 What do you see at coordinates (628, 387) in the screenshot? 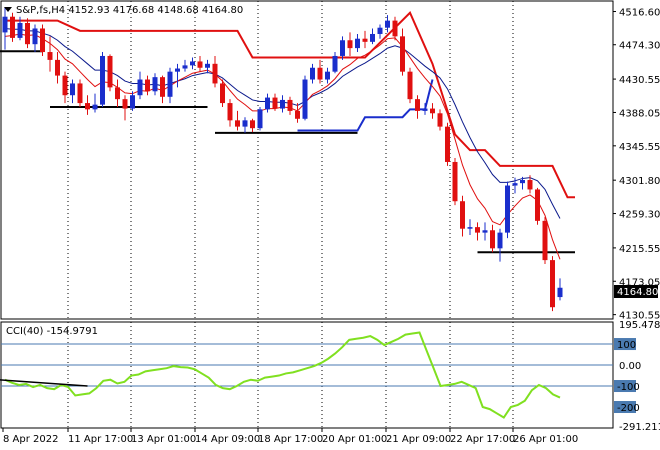
I see `cci-tick-label: -100` at bounding box center [628, 387].